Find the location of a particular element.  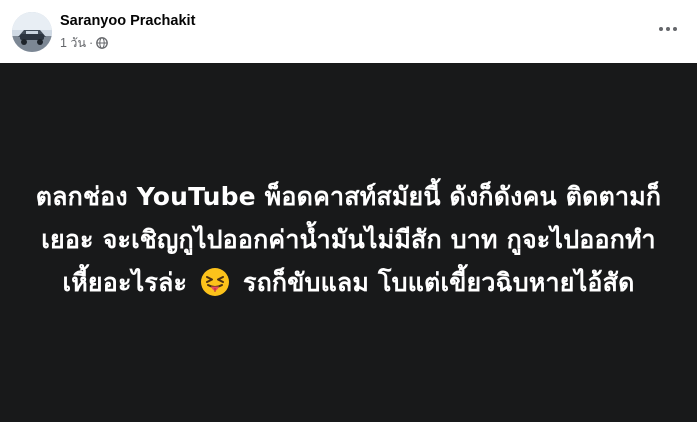

post-header: Saranyoo Prachakit 1 วัน · is located at coordinates (348, 31).